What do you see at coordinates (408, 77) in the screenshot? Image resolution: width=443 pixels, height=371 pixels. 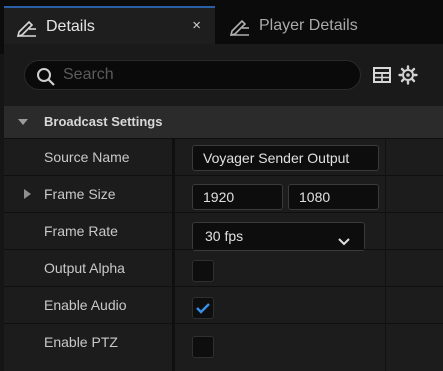 I see `gear-icon` at bounding box center [408, 77].